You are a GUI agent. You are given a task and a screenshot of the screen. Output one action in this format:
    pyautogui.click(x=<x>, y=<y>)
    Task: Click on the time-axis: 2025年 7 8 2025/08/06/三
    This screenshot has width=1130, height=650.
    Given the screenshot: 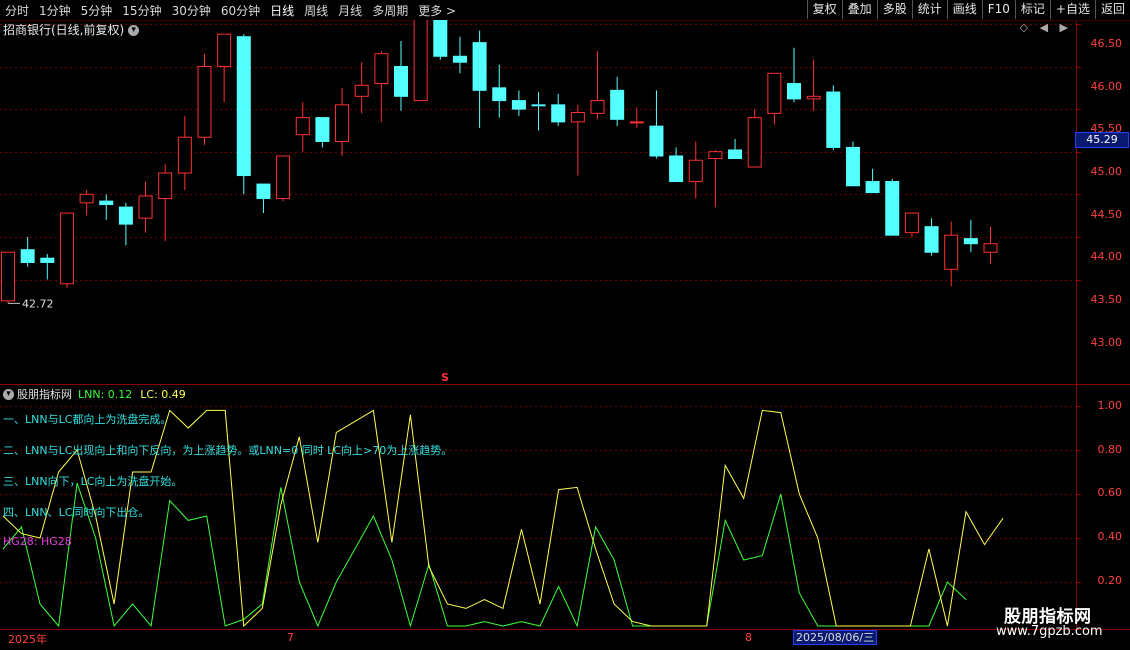 What is the action you would take?
    pyautogui.click(x=538, y=638)
    